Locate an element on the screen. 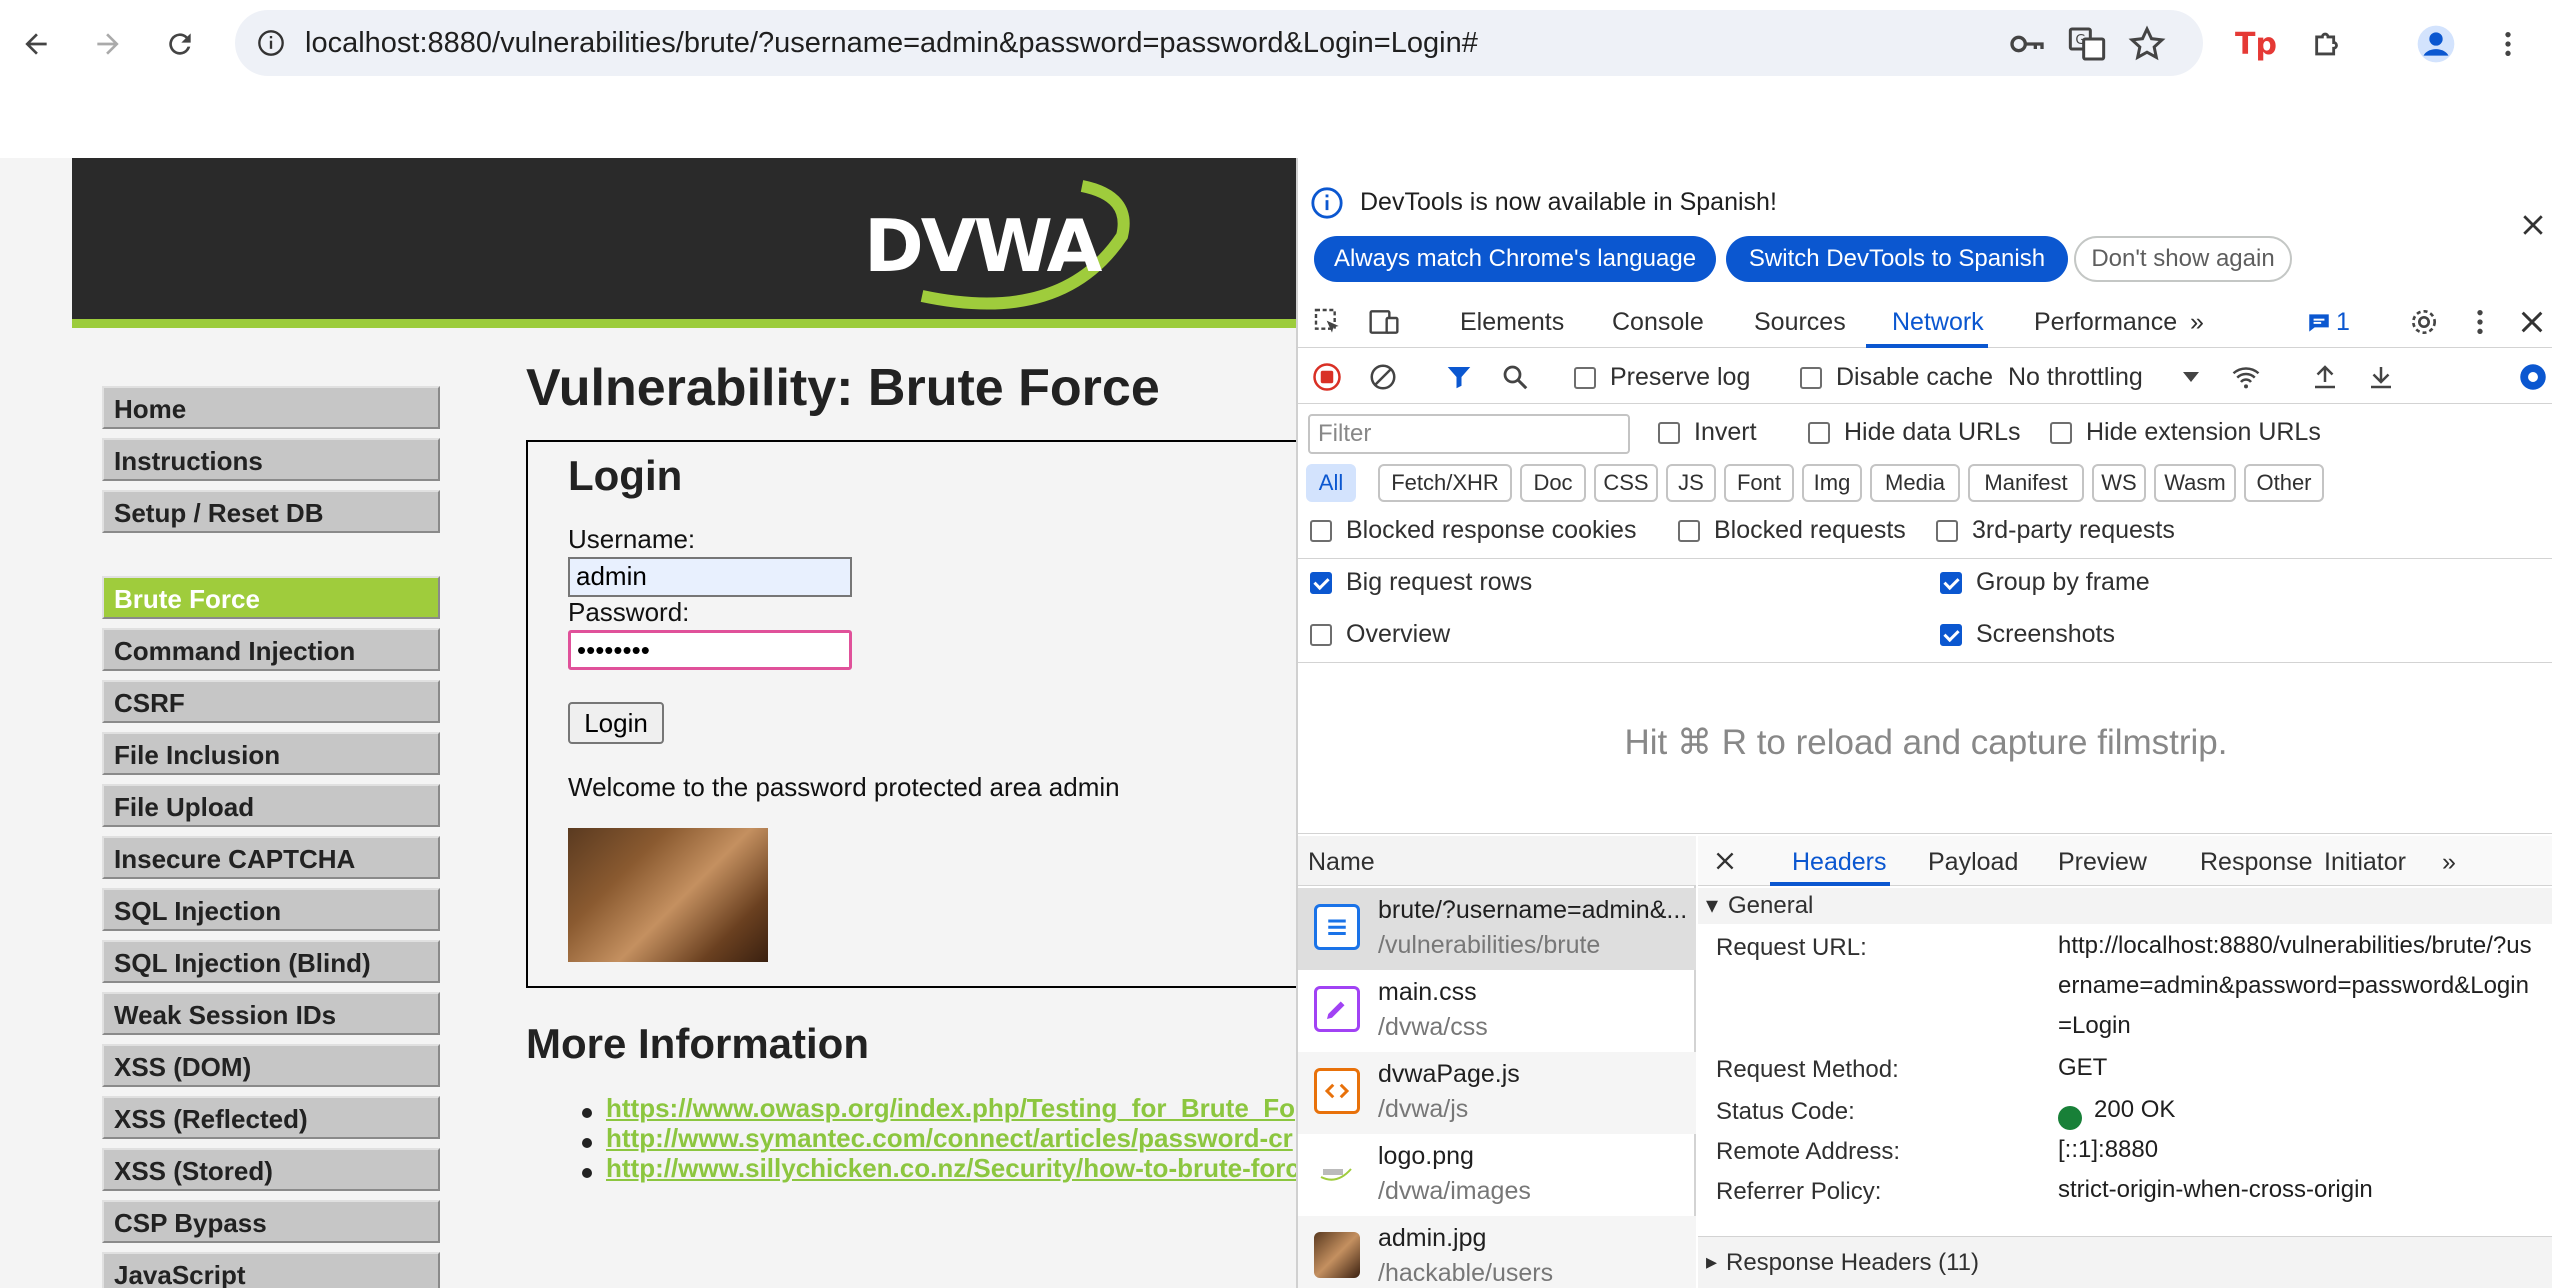 Image resolution: width=2552 pixels, height=1288 pixels. third-party-checkbox is located at coordinates (1947, 531).